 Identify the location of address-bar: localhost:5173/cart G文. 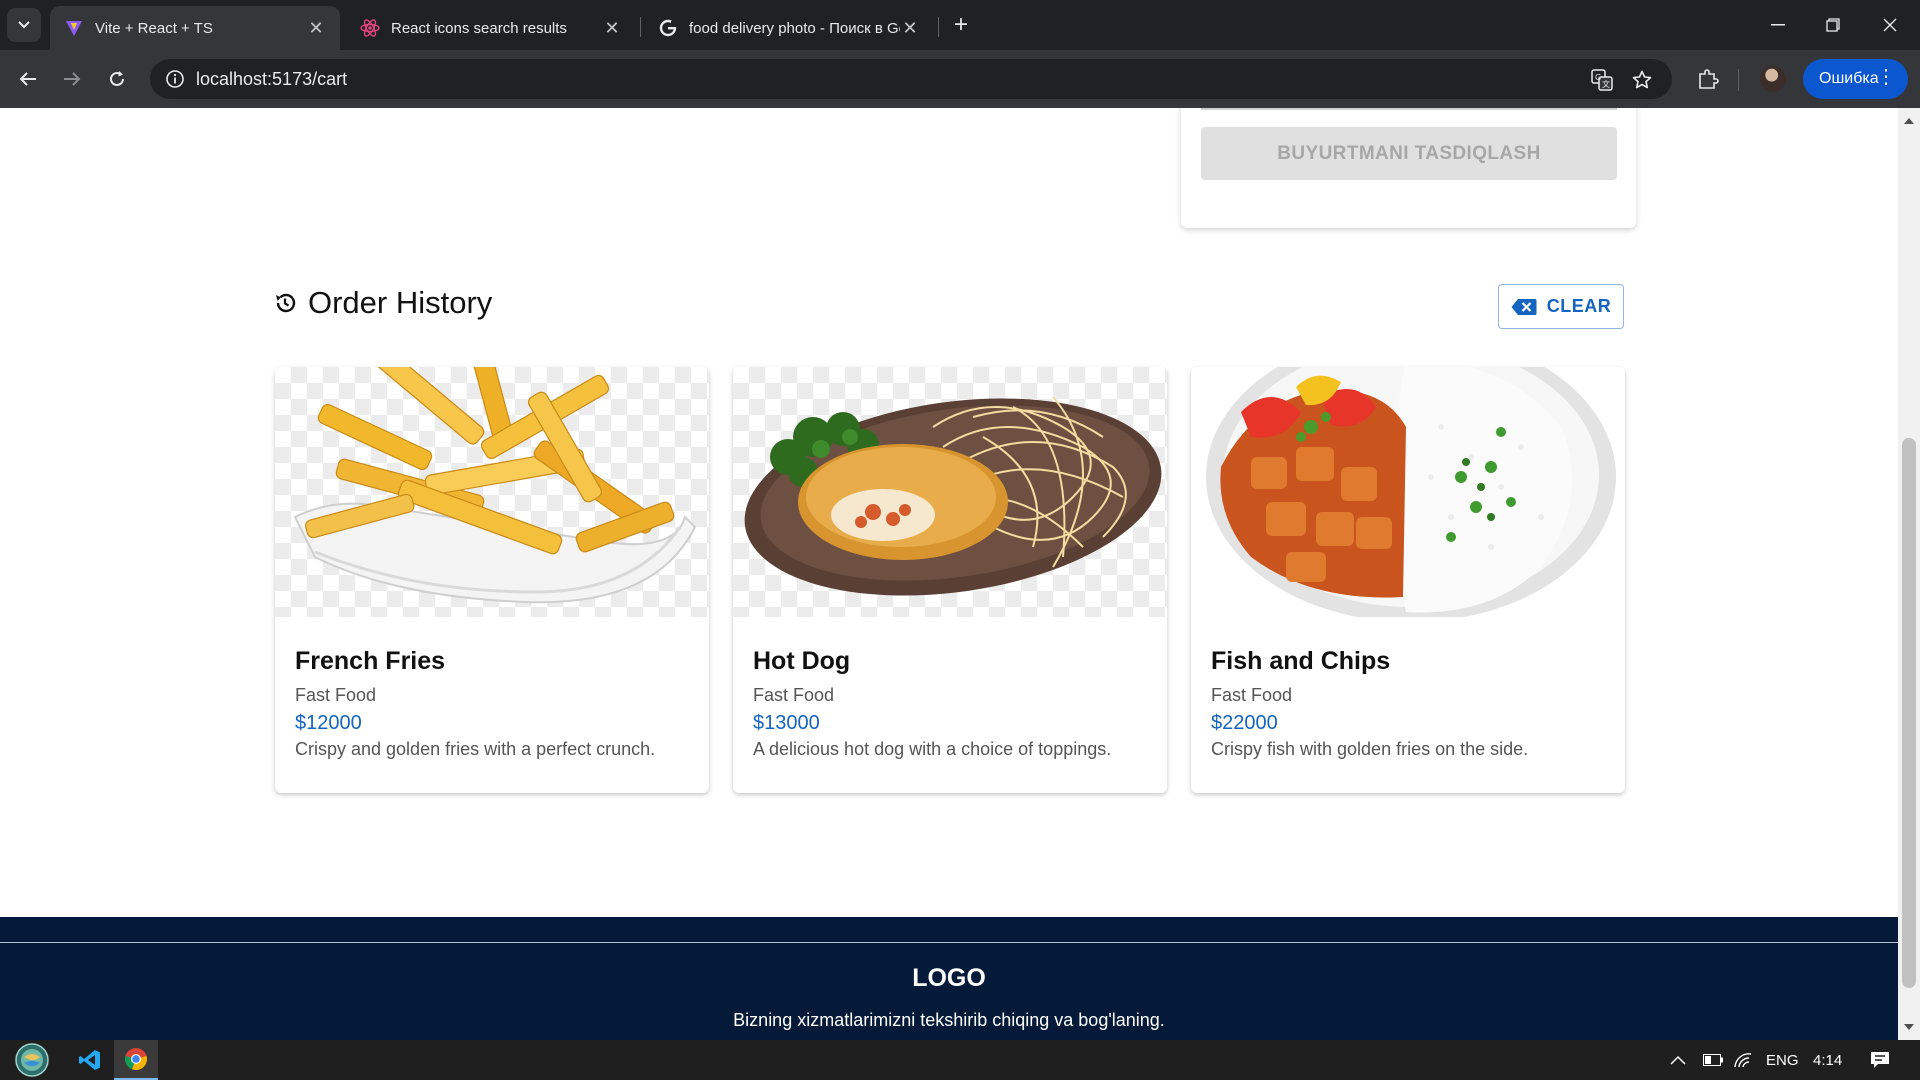
(911, 79).